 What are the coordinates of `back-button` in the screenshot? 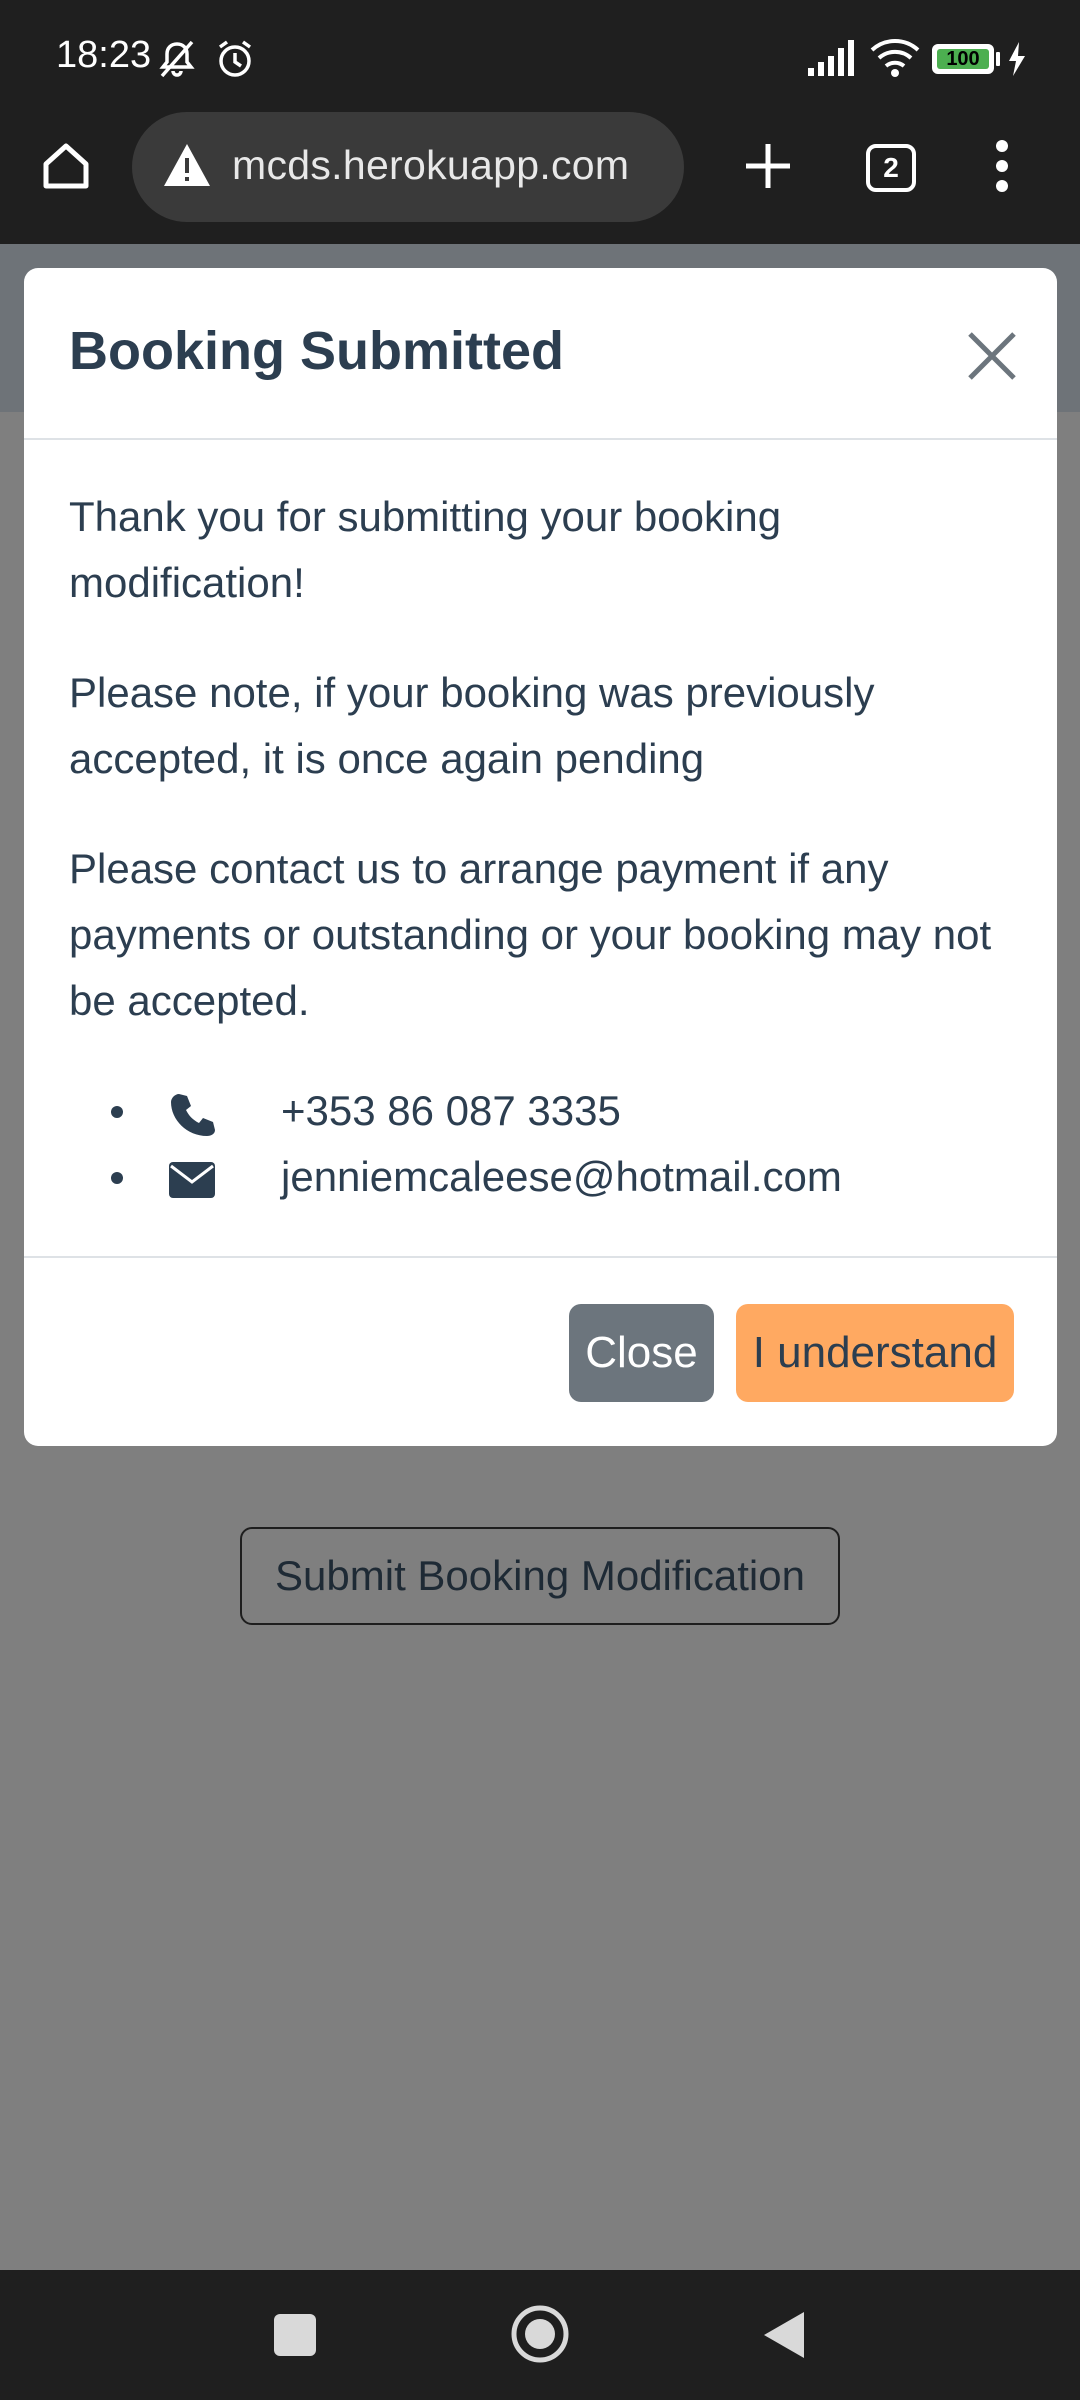 It's located at (784, 2335).